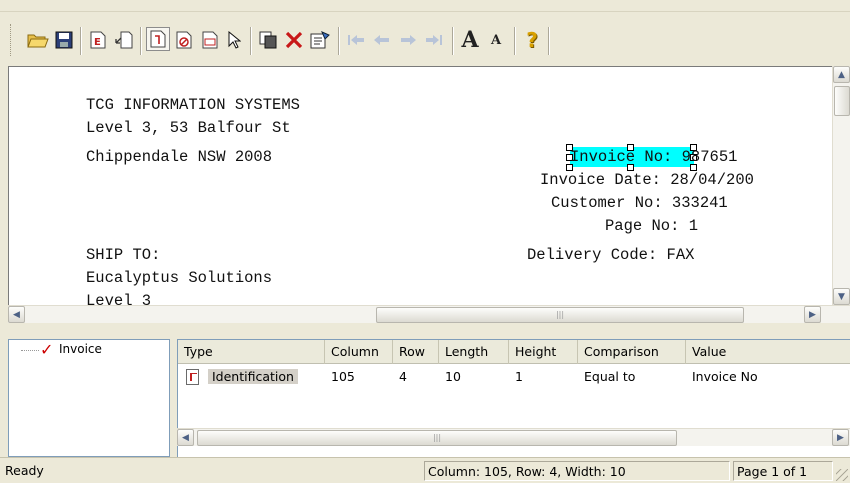  I want to click on next-page-icon, so click(408, 40).